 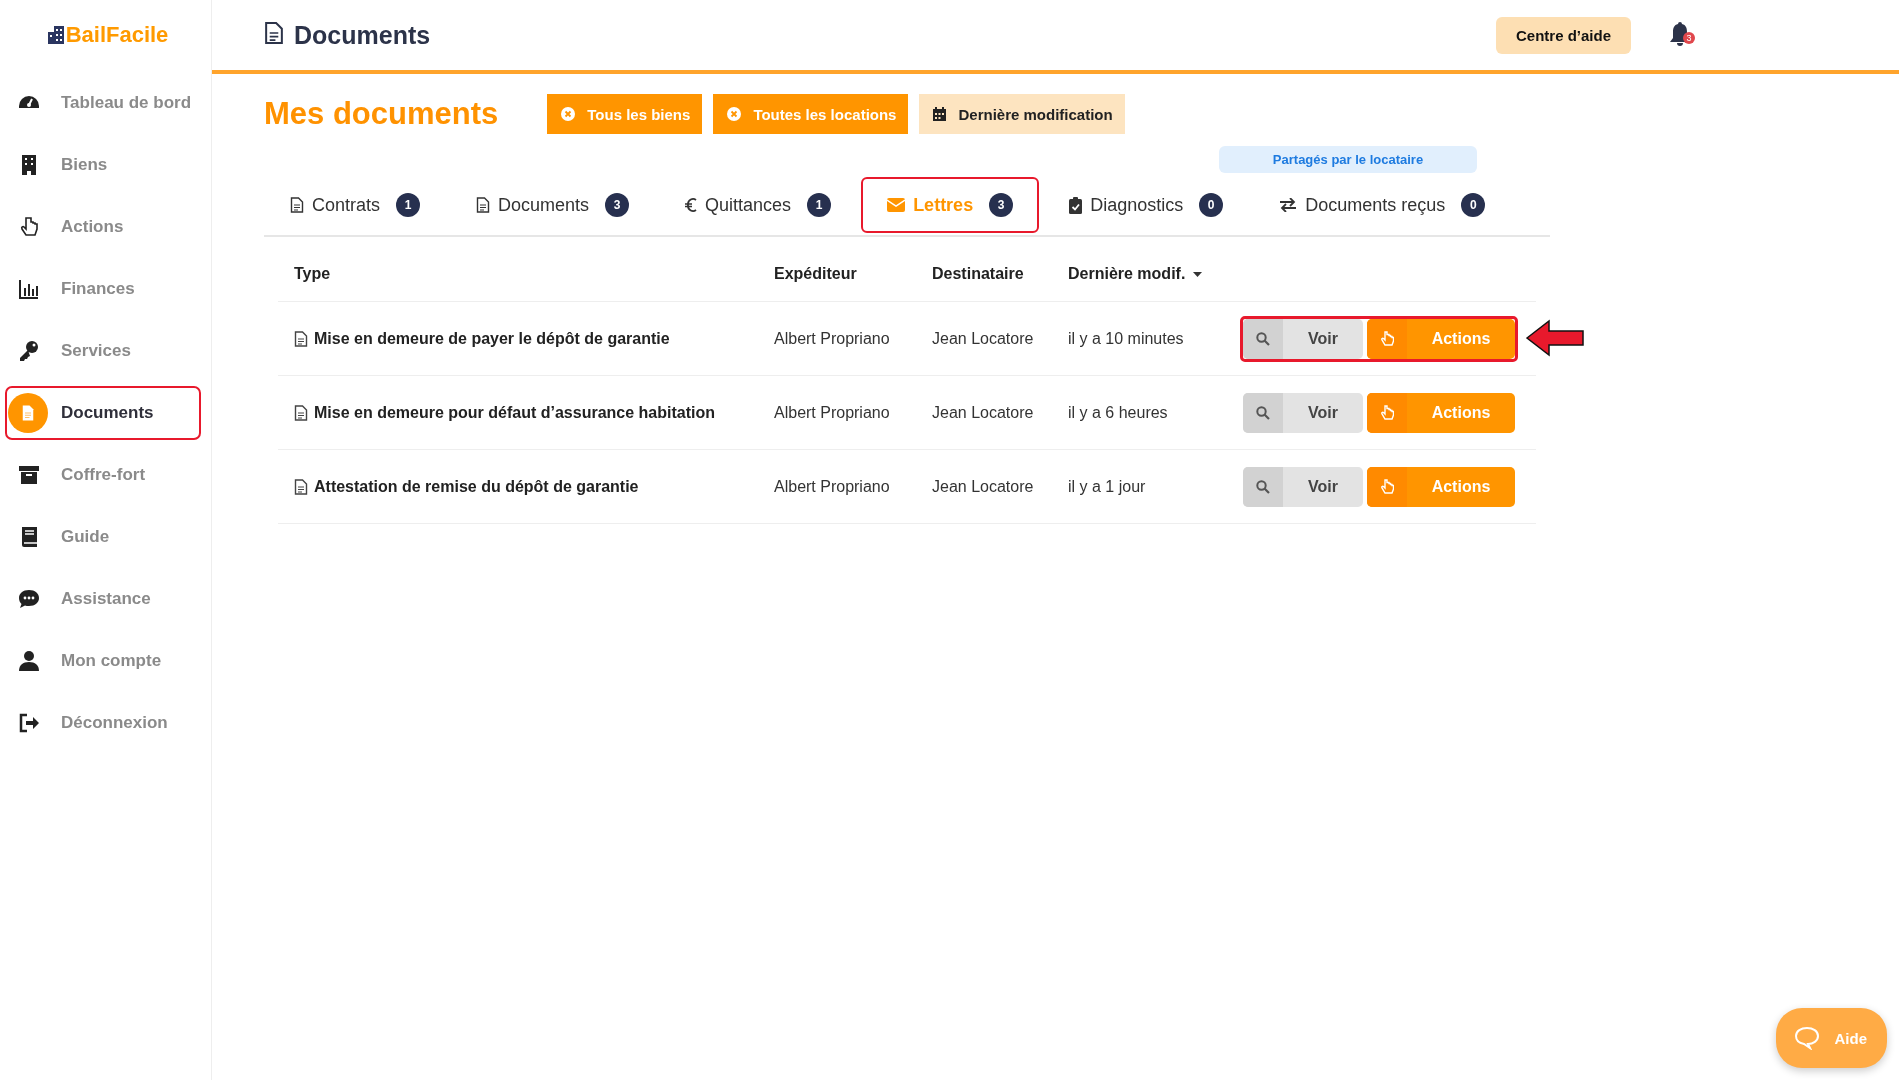 I want to click on filter-button: Dernière modification, so click(x=1022, y=114).